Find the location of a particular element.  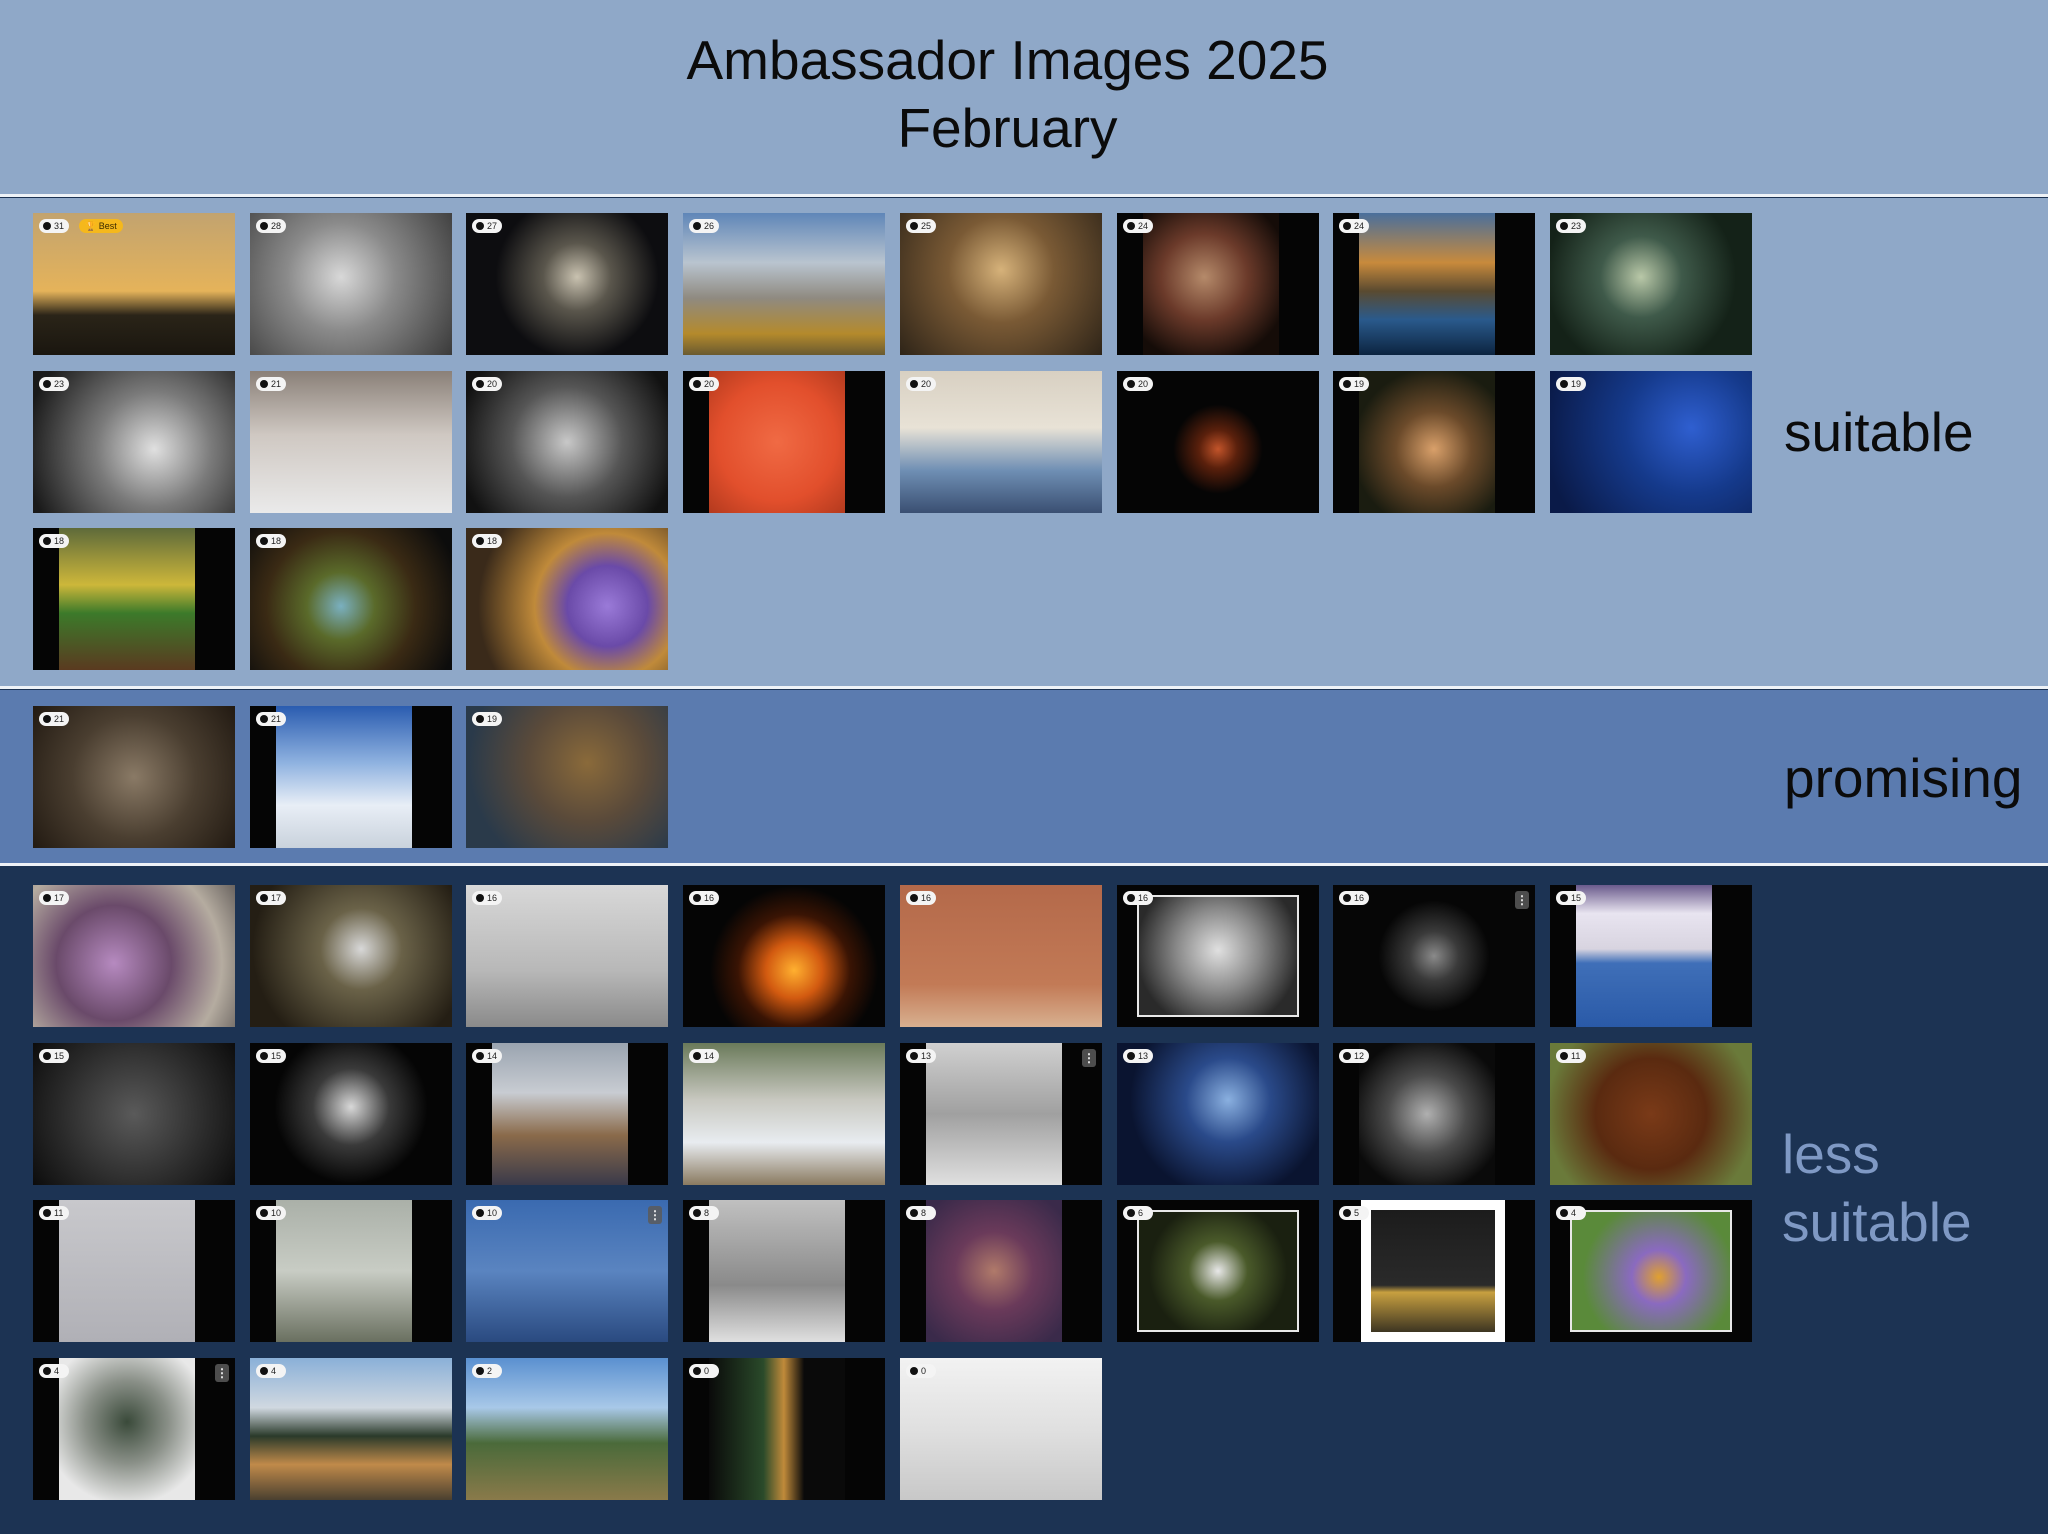

section-label-promising: promising is located at coordinates (1903, 778).